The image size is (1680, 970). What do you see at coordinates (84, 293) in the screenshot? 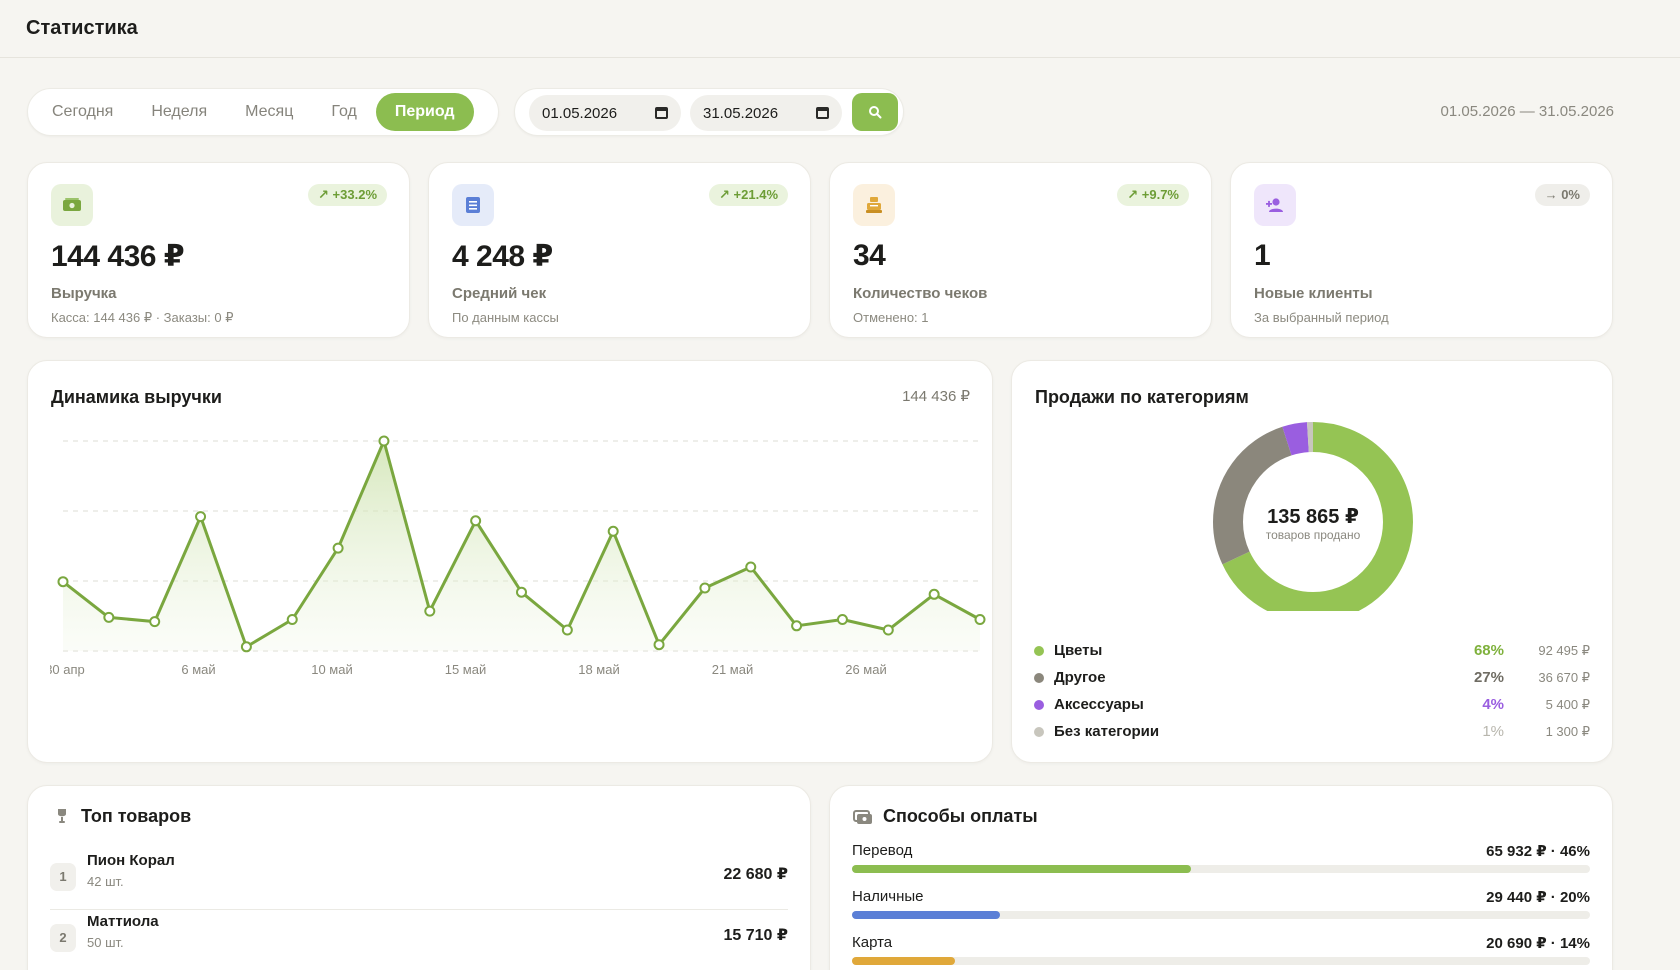
I see `kpi-label: Выручка` at bounding box center [84, 293].